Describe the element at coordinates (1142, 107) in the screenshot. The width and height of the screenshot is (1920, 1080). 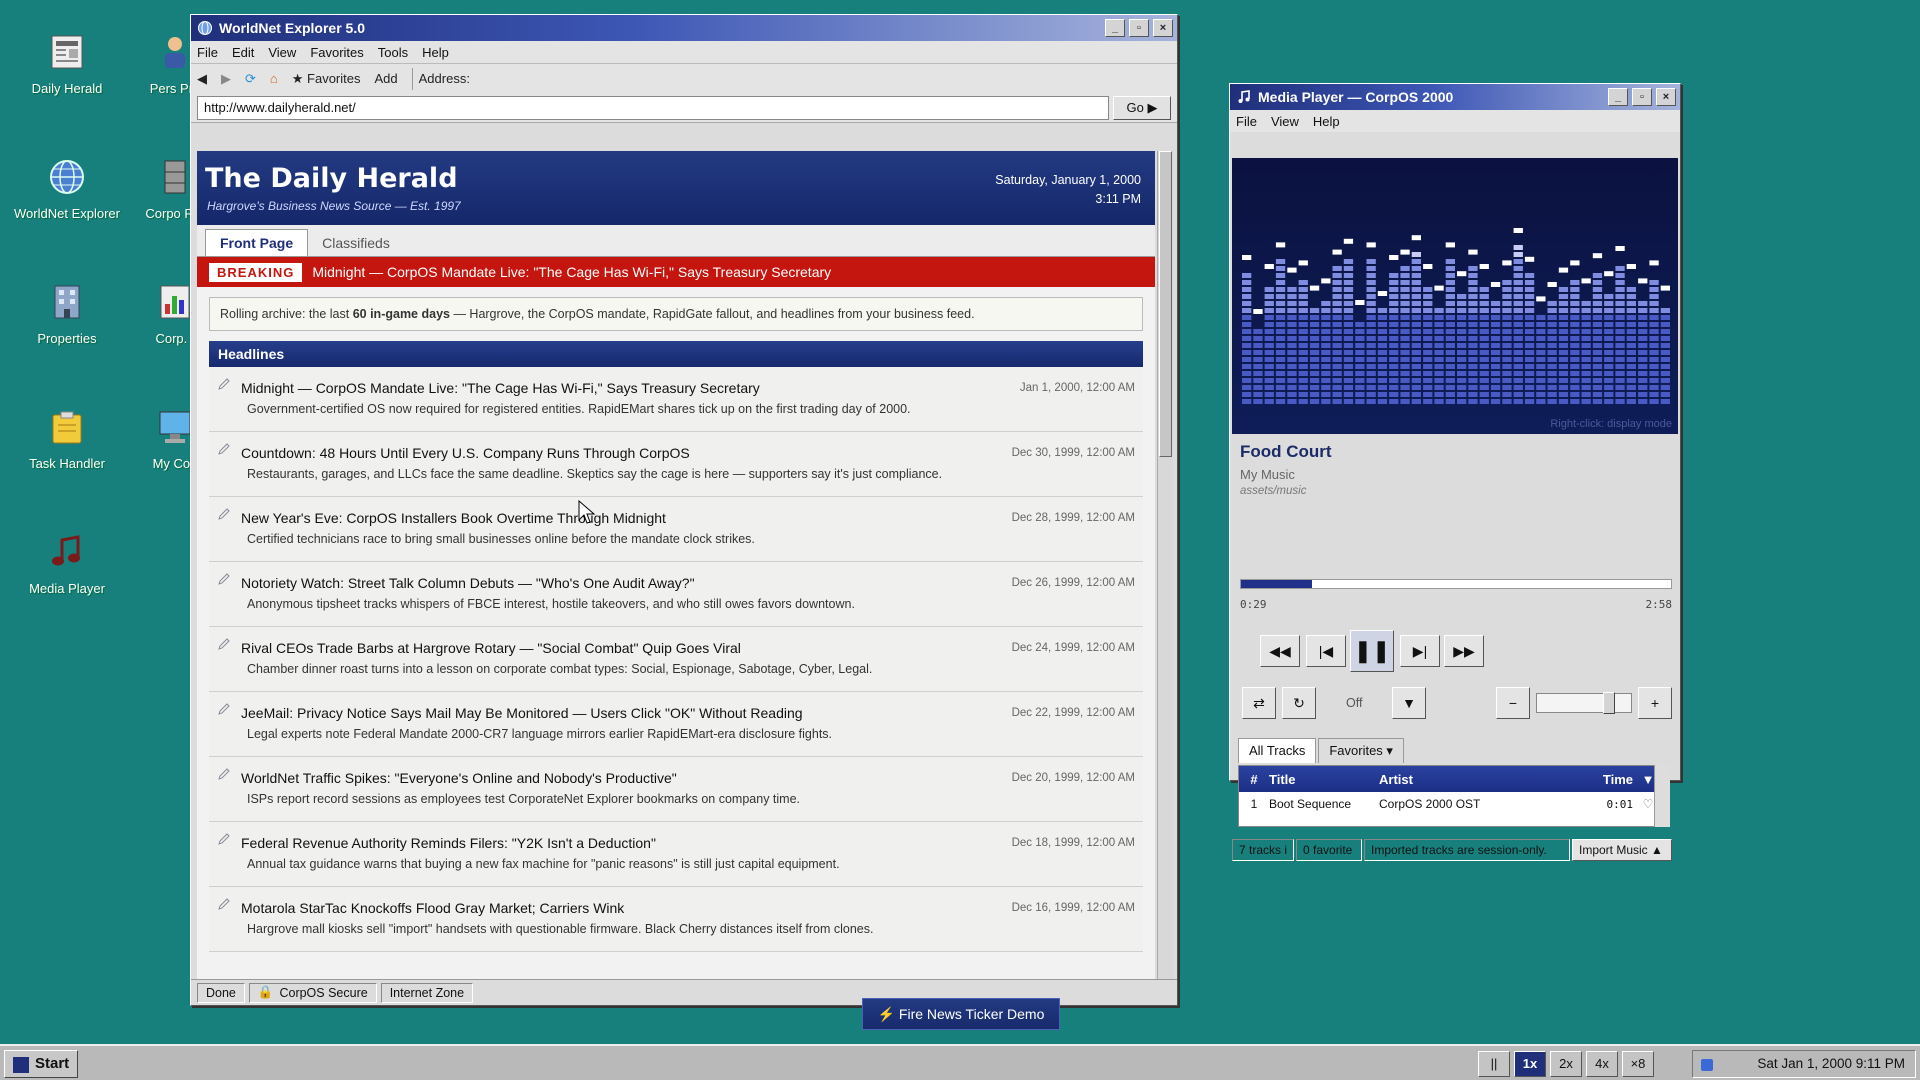
I see `go-button: Go ▶` at that location.